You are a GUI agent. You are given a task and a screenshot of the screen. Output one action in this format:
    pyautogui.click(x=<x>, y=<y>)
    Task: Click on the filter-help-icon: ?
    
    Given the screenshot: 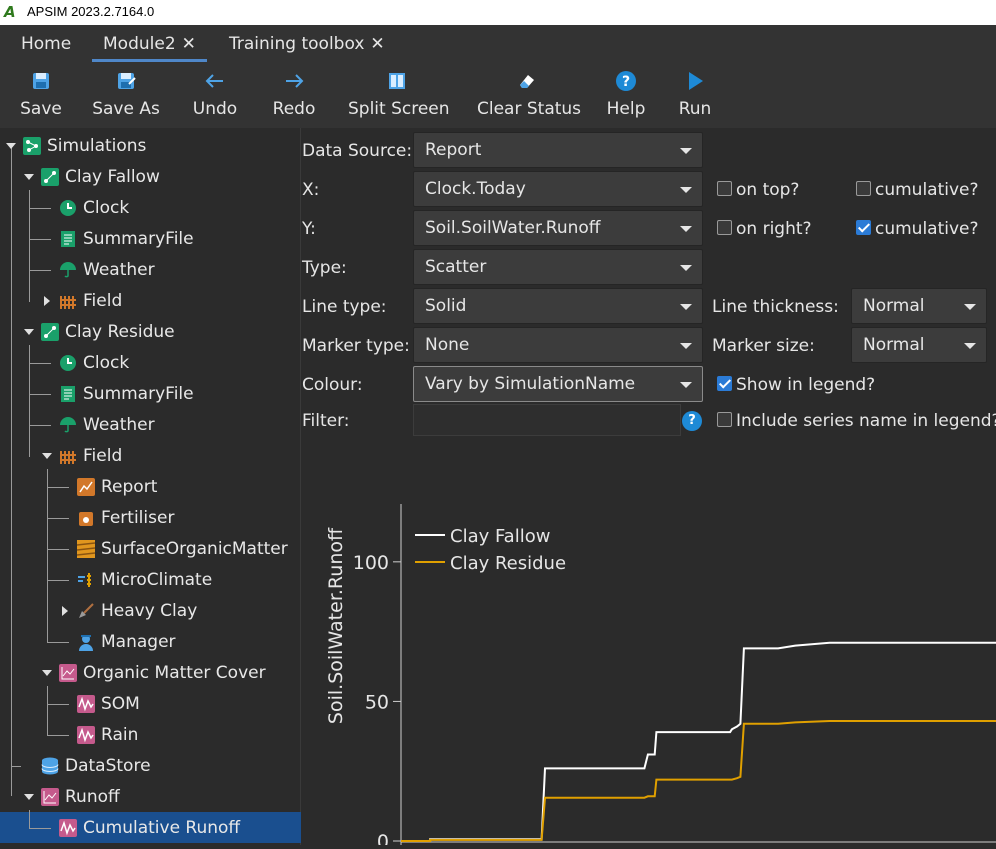 What is the action you would take?
    pyautogui.click(x=692, y=421)
    